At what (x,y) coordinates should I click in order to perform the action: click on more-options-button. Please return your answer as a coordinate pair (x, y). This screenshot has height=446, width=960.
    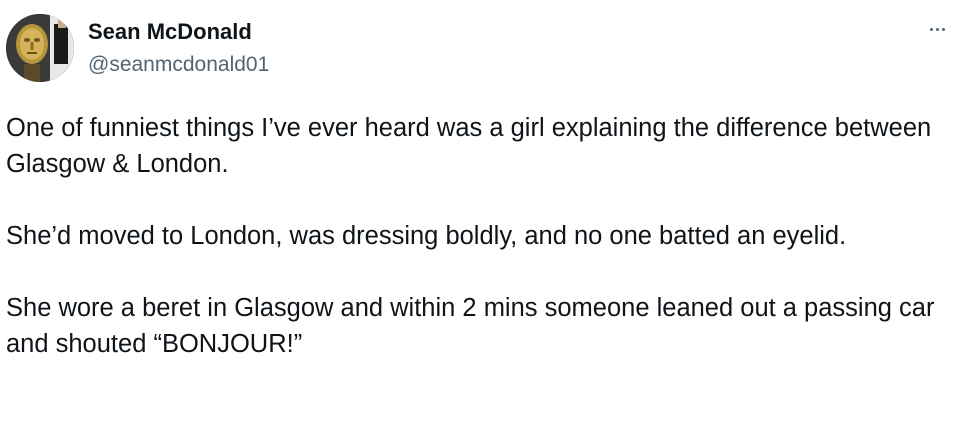
    Looking at the image, I should click on (937, 29).